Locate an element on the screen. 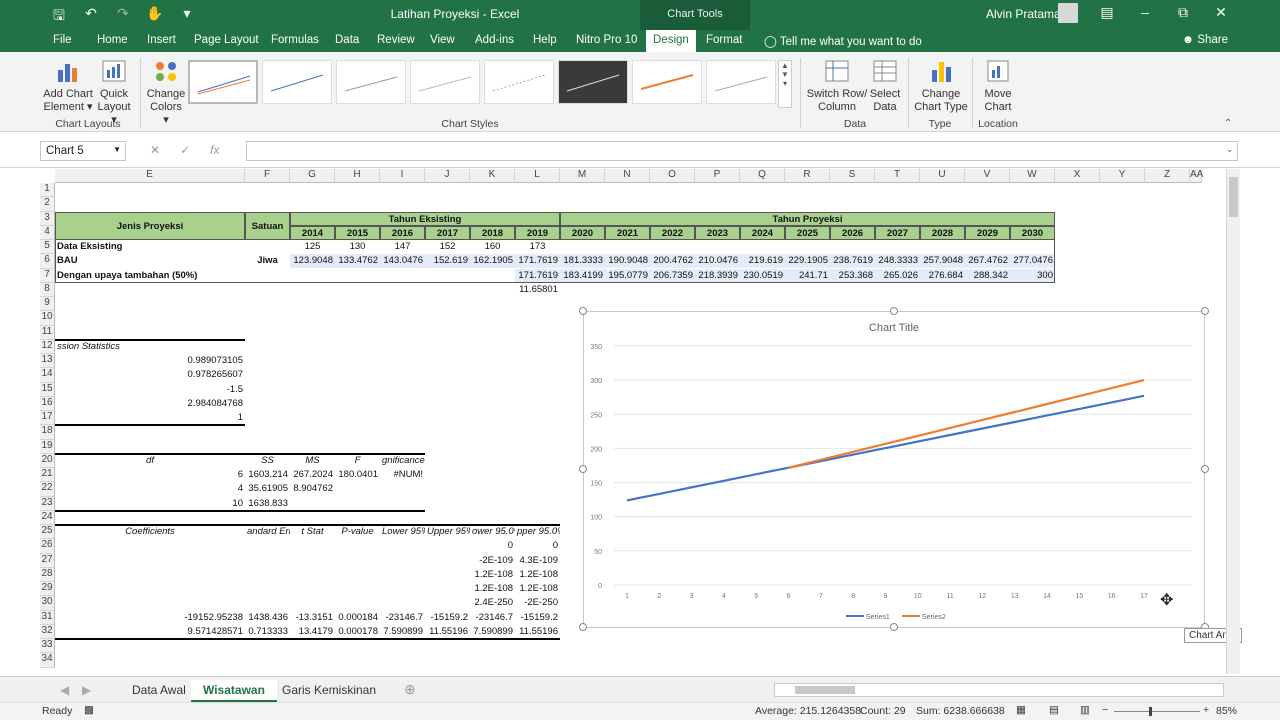 The image size is (1280, 720). ribbon-display-icon: ▤ is located at coordinates (1107, 12).